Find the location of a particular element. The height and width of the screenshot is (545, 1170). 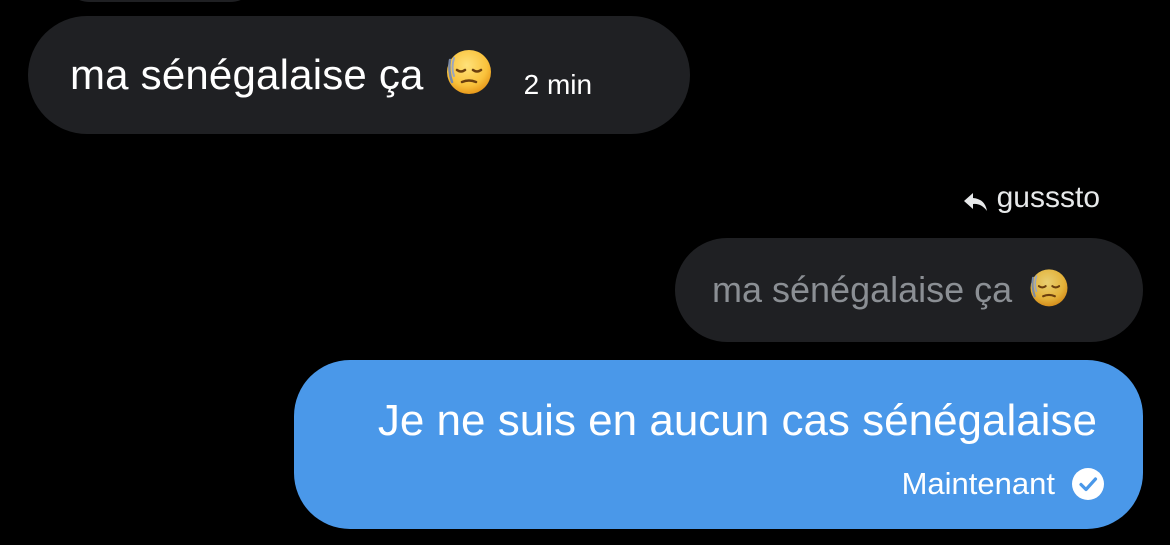

reply-context-label: gusssto is located at coordinates (1031, 198).